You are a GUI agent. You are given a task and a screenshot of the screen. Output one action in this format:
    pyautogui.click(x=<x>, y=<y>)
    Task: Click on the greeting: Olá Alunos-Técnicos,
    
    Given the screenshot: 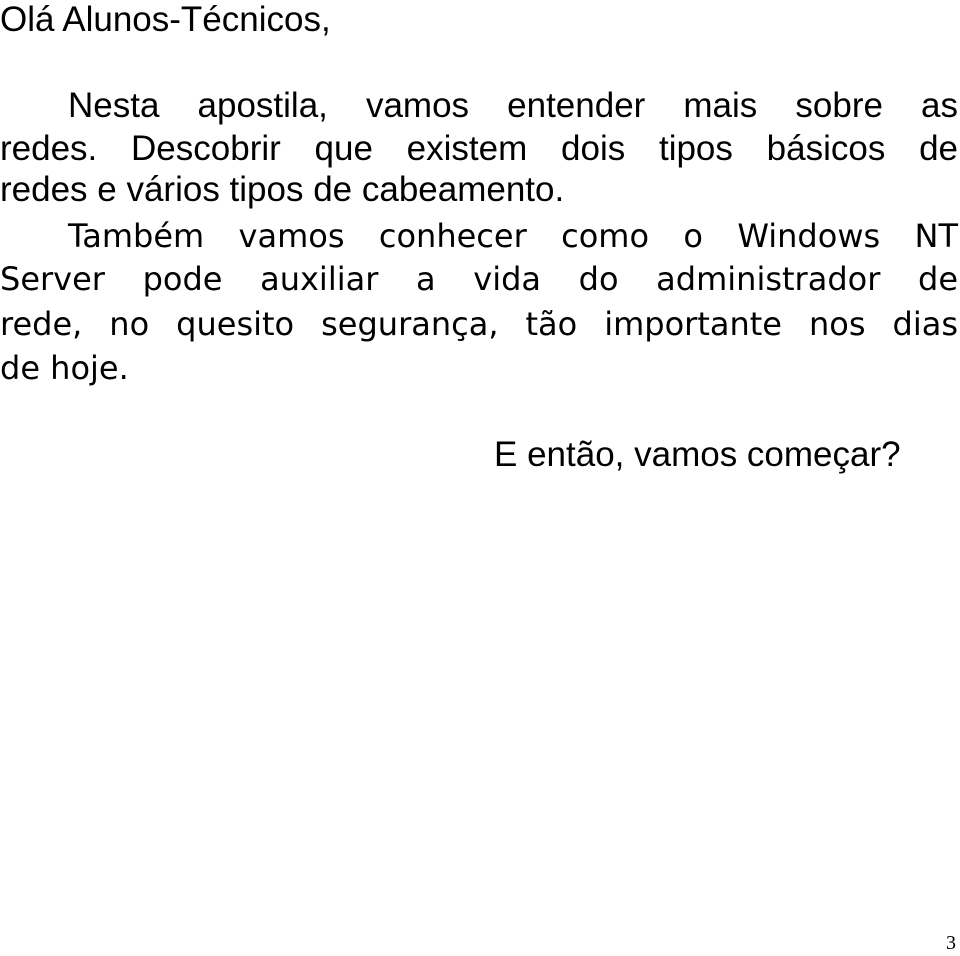 What is the action you would take?
    pyautogui.click(x=165, y=19)
    